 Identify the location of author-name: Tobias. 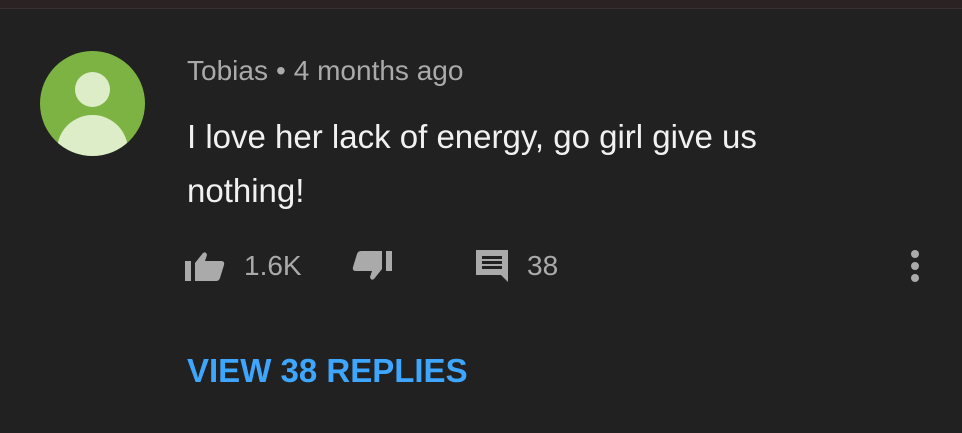
(227, 70).